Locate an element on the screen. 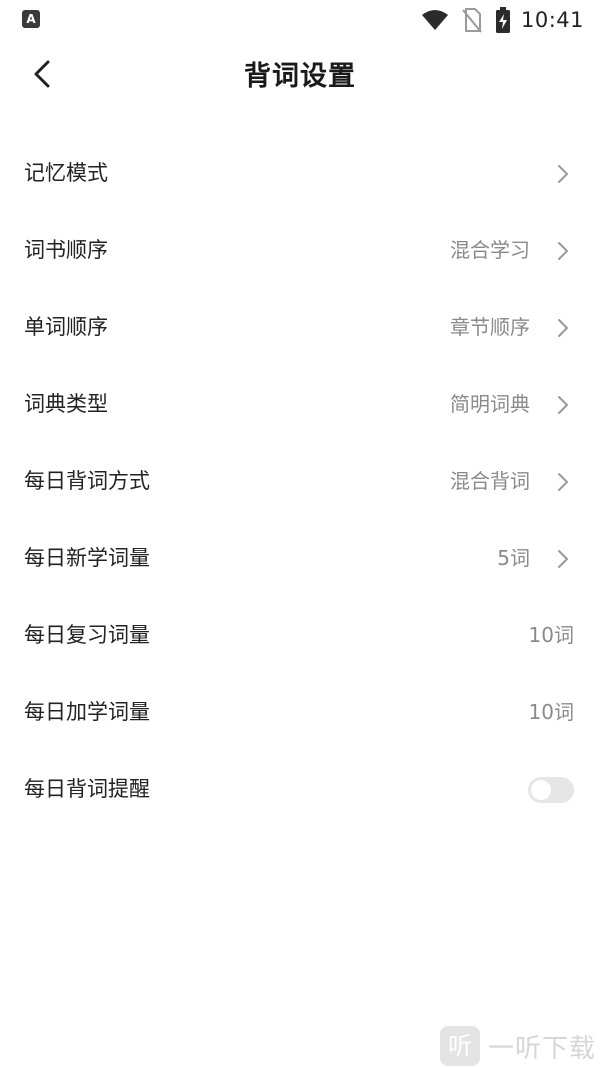  toggle-knob is located at coordinates (541, 790).